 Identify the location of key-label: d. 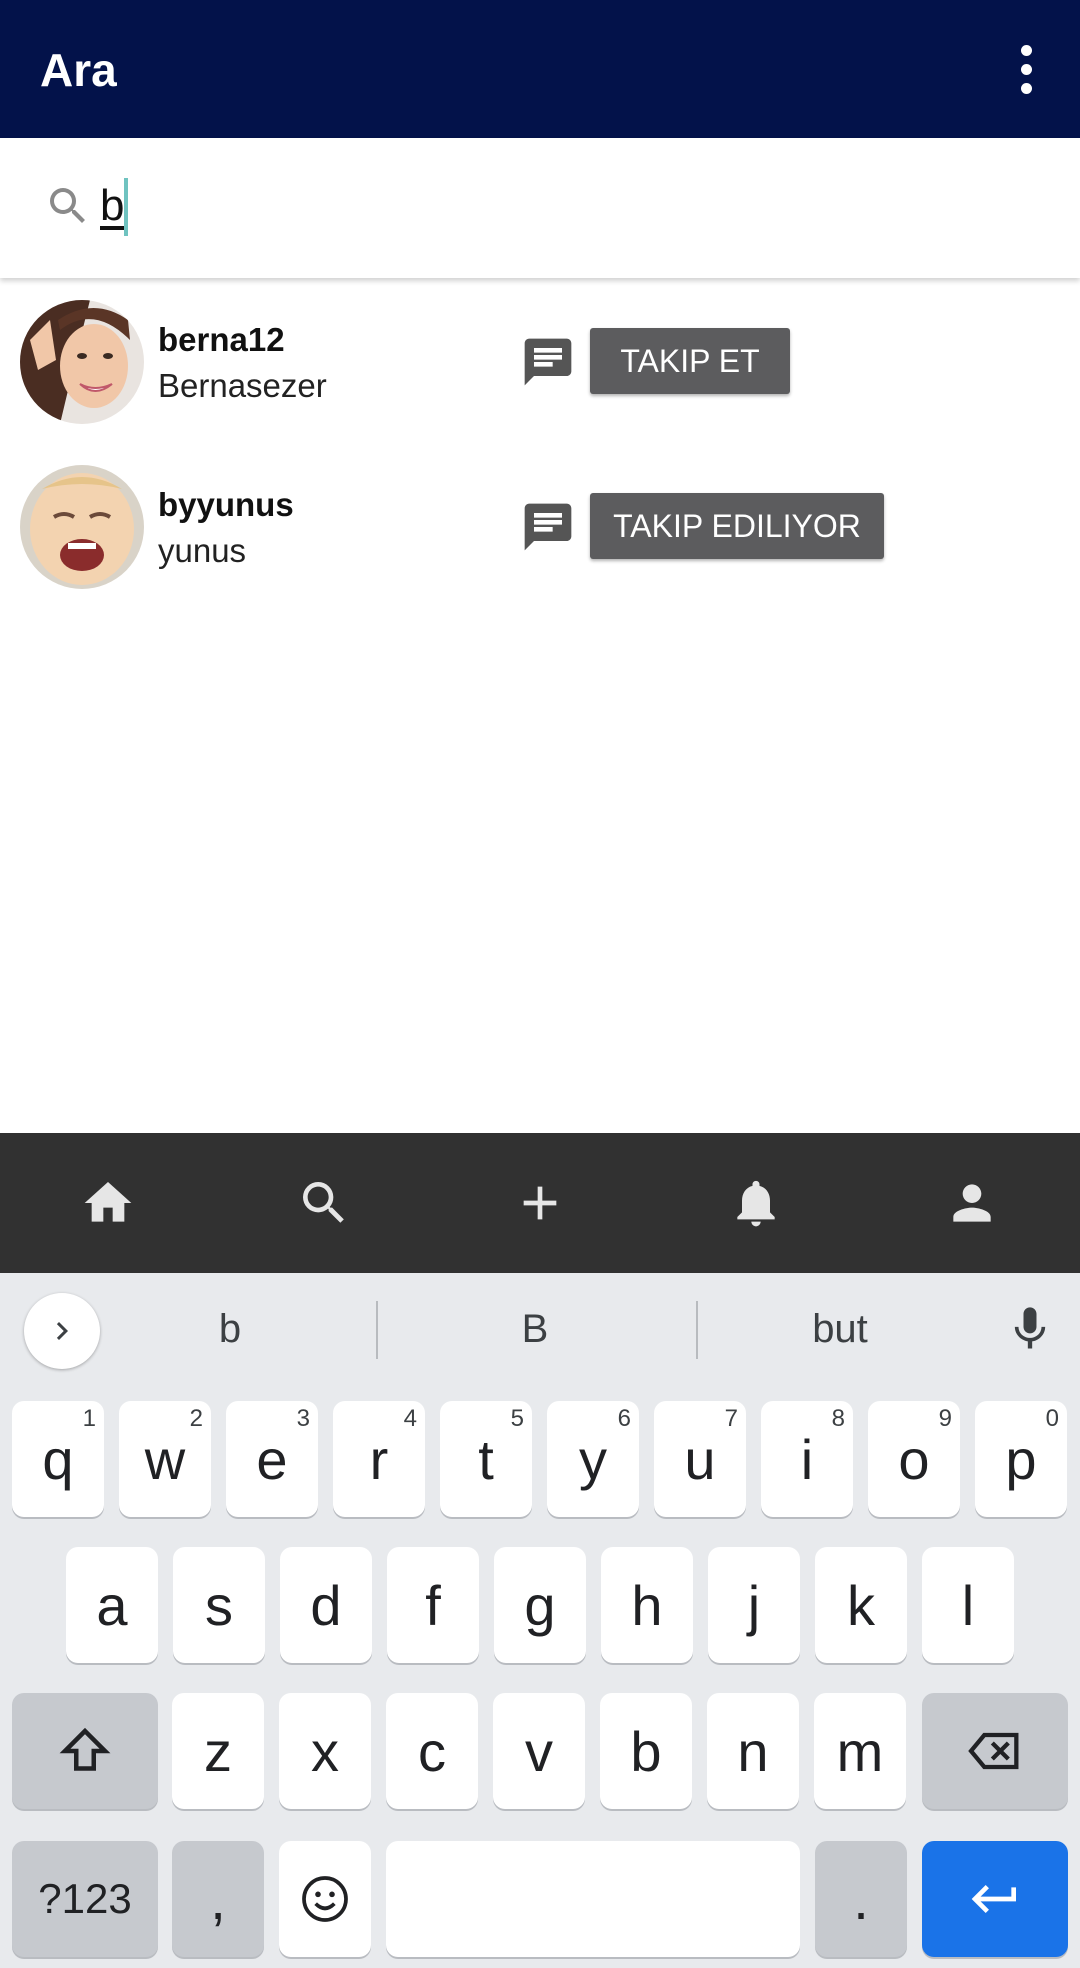
(326, 1605).